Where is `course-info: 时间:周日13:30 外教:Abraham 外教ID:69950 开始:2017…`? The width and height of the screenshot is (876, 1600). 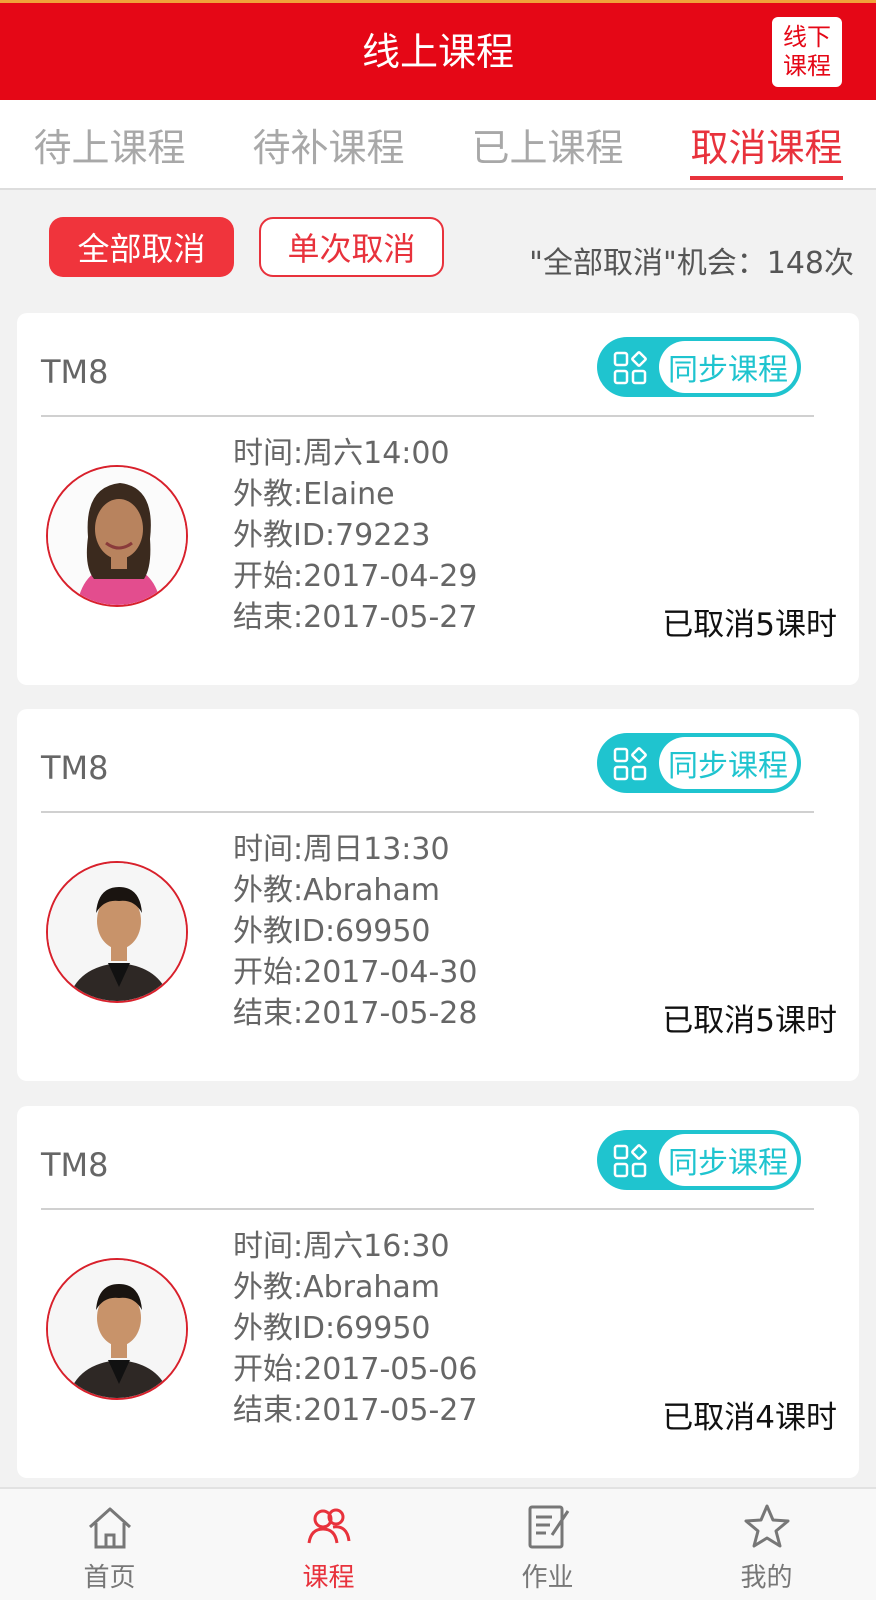 course-info: 时间:周日13:30 外教:Abraham 外教ID:69950 开始:2017… is located at coordinates (355, 931).